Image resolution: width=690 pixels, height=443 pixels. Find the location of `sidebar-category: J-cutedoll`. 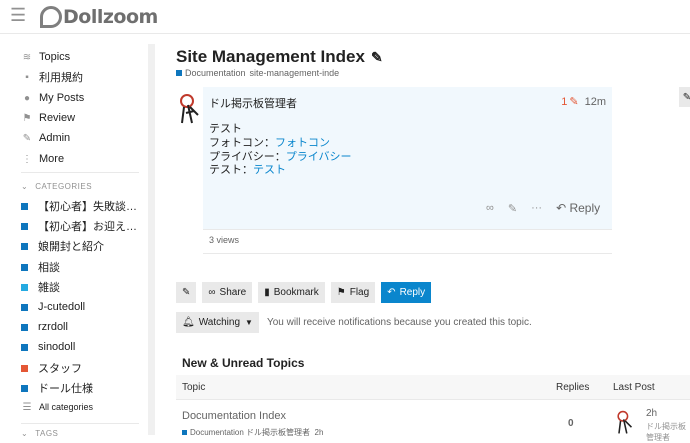

sidebar-category: J-cutedoll is located at coordinates (53, 307).